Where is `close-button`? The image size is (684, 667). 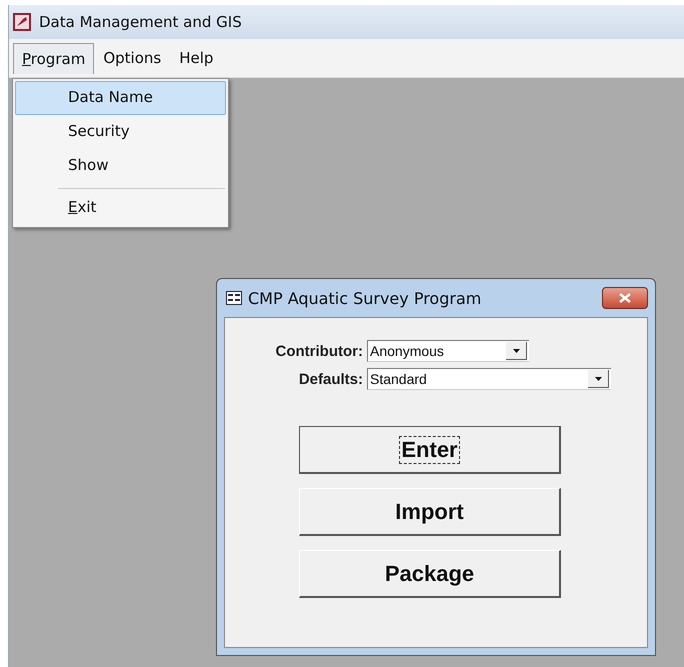
close-button is located at coordinates (625, 298).